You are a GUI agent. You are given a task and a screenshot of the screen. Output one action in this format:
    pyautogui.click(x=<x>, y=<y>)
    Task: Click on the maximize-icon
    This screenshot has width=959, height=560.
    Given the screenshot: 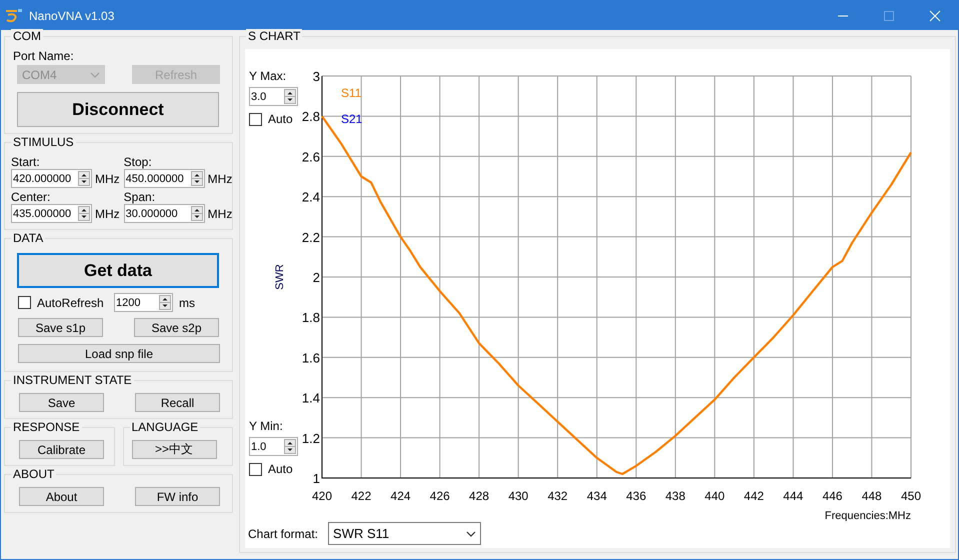 What is the action you would take?
    pyautogui.click(x=889, y=16)
    